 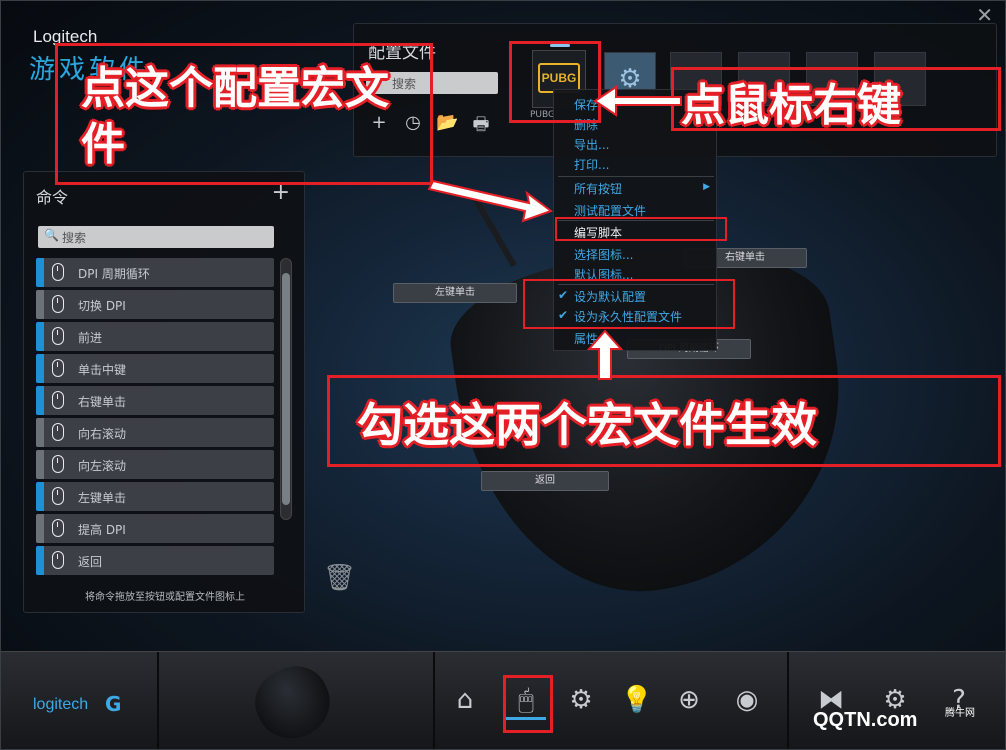 What do you see at coordinates (555, 82) in the screenshot?
I see `annotation-box-pubg-slot` at bounding box center [555, 82].